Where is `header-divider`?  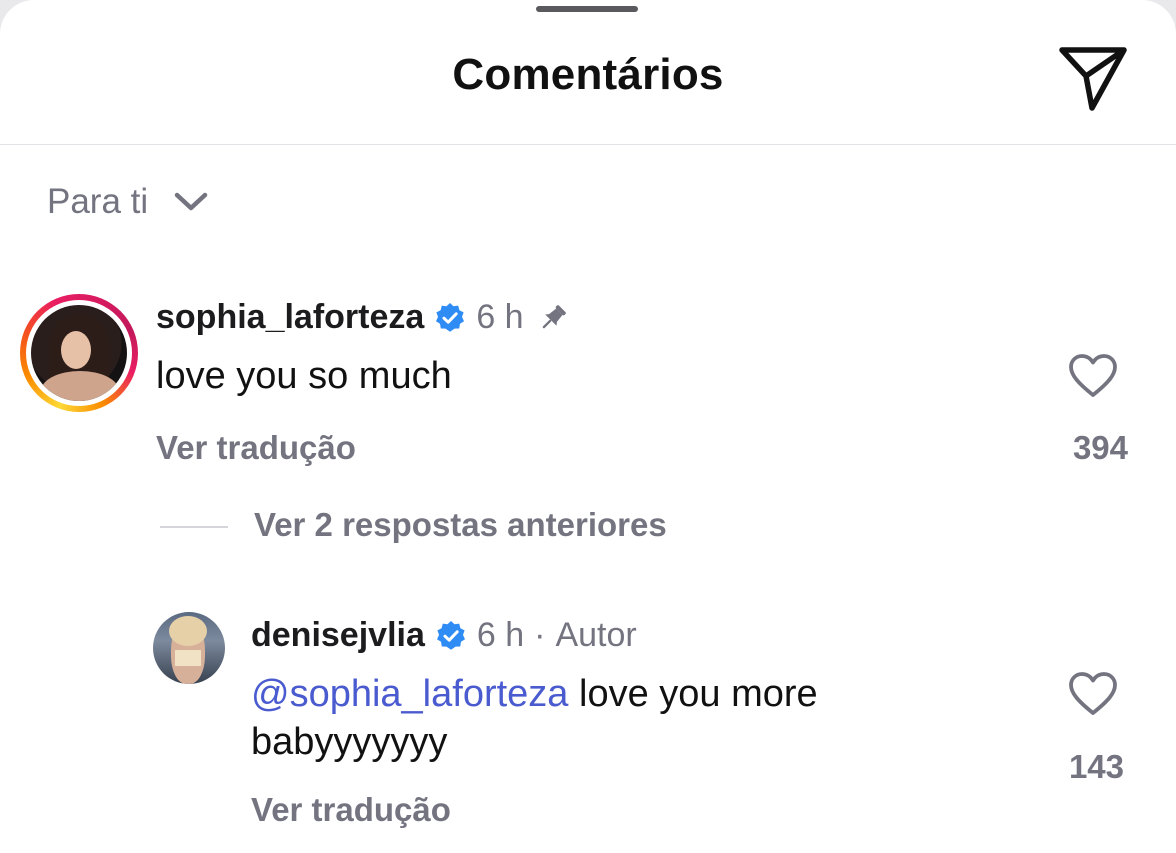 header-divider is located at coordinates (588, 144).